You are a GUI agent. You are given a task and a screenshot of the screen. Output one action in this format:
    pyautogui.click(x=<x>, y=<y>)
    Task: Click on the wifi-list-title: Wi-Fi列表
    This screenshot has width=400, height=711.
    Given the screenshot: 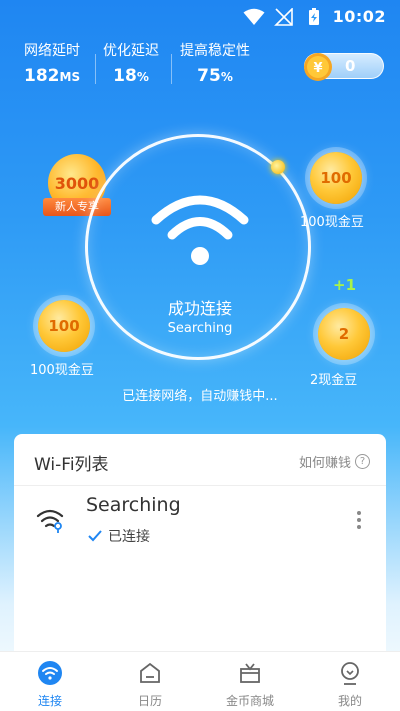 What is the action you would take?
    pyautogui.click(x=71, y=465)
    